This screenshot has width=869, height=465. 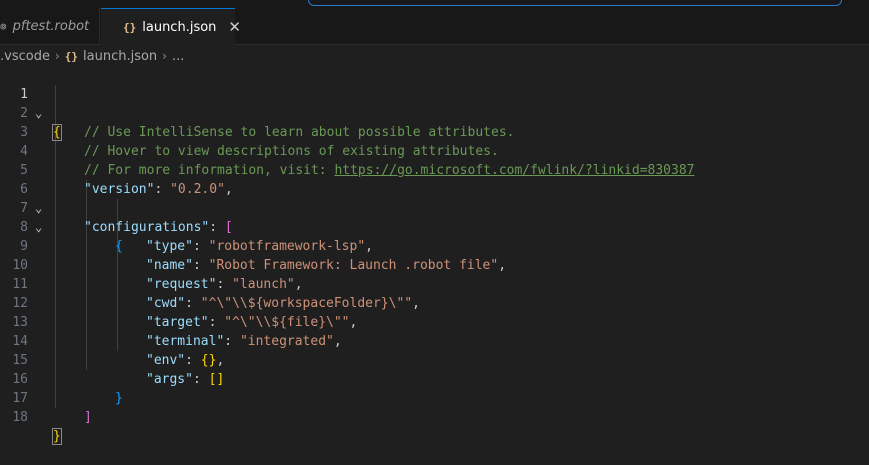 What do you see at coordinates (575, 3) in the screenshot?
I see `command-center` at bounding box center [575, 3].